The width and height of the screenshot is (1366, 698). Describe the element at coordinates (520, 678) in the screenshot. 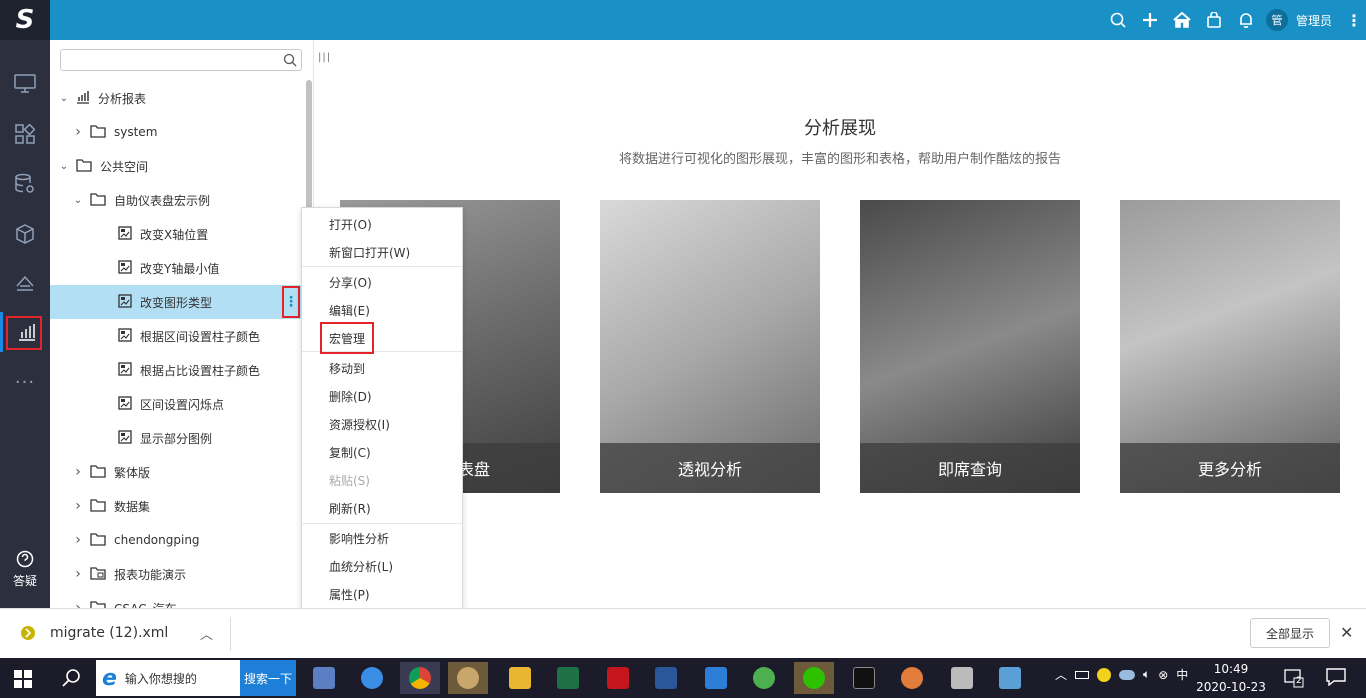

I see `taskbar-app-folder-icon` at that location.